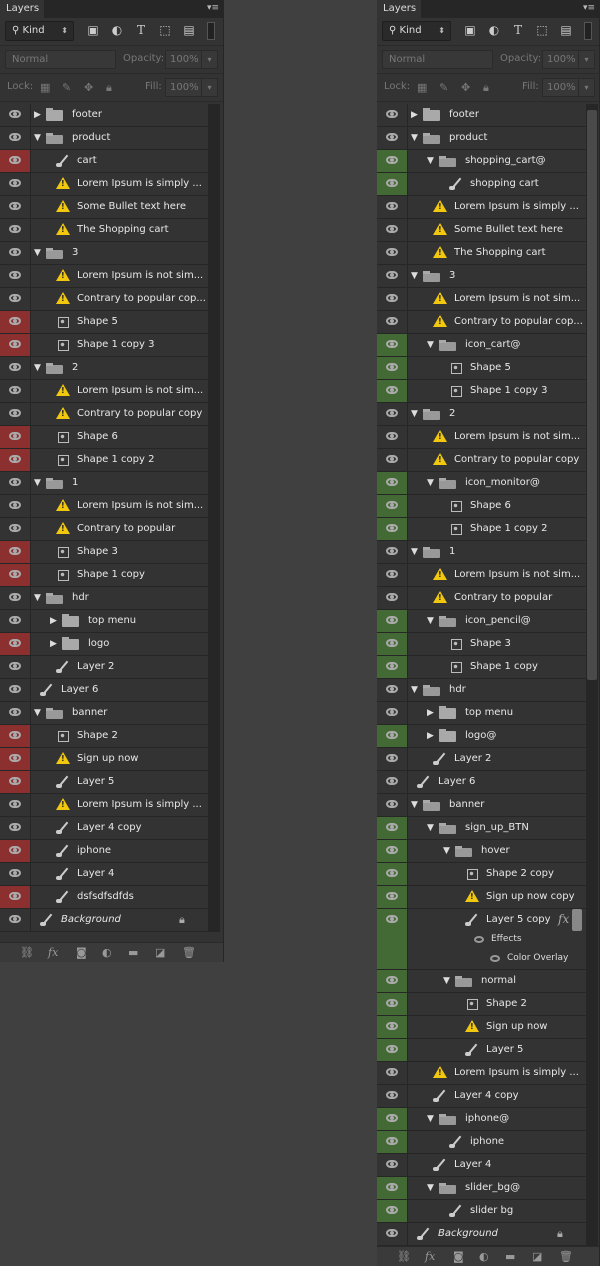 This screenshot has height=1266, width=600. What do you see at coordinates (566, 30) in the screenshot?
I see `smart-object-filter-icon: ▤` at bounding box center [566, 30].